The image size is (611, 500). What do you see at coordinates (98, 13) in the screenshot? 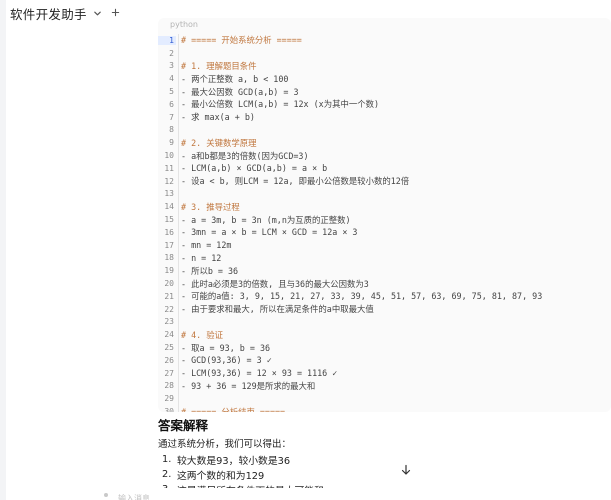
I see `chevron-down-icon` at bounding box center [98, 13].